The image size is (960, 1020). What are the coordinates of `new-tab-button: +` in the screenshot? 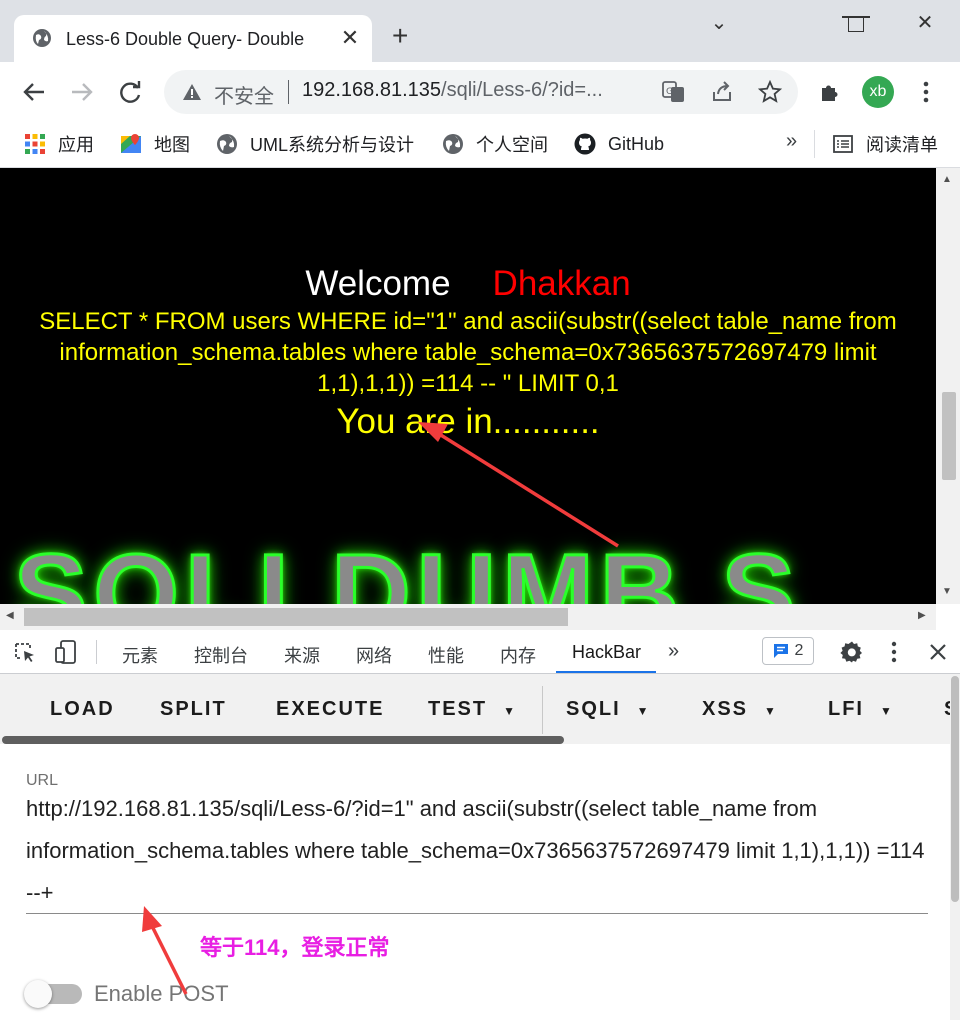 It's located at (400, 36).